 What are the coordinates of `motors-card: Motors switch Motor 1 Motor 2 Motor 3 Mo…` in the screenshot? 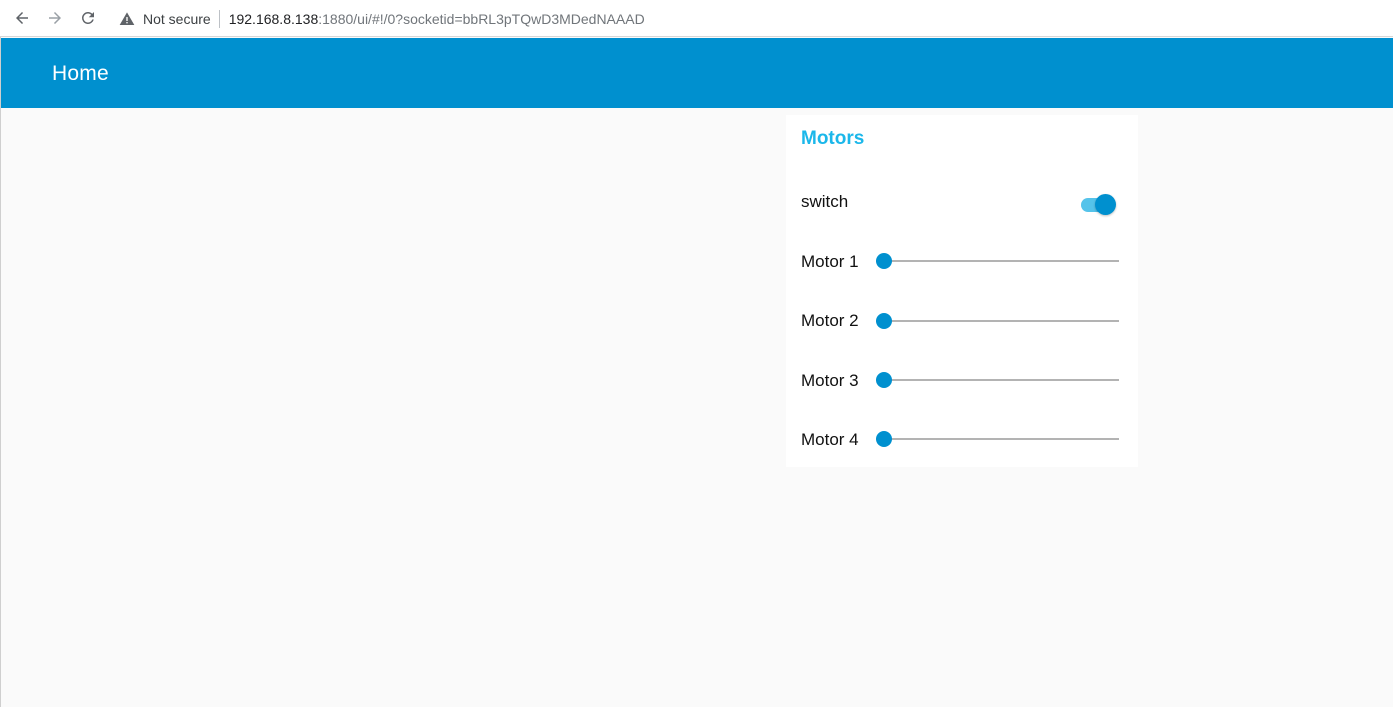 It's located at (962, 291).